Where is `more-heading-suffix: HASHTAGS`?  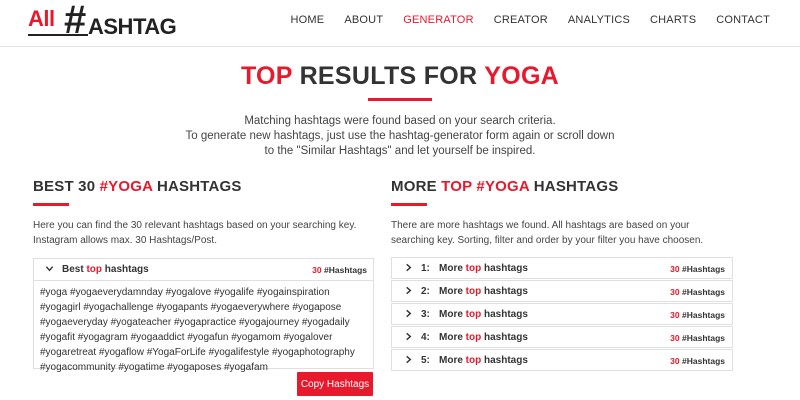
more-heading-suffix: HASHTAGS is located at coordinates (574, 186).